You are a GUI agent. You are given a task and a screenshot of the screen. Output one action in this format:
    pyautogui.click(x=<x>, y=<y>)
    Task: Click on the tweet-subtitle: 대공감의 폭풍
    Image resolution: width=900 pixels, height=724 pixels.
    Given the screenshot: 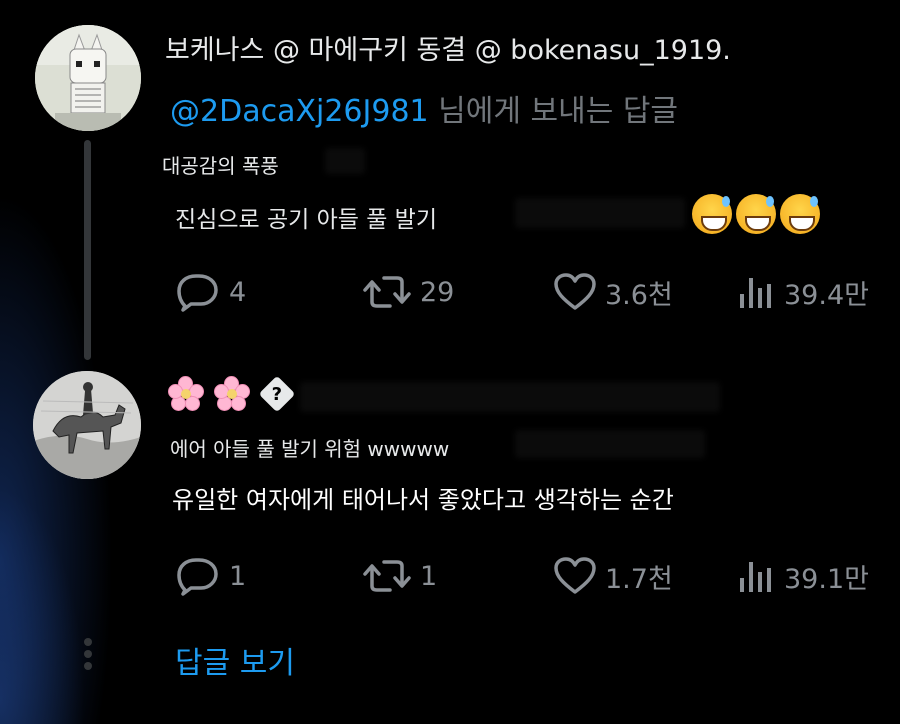 What is the action you would take?
    pyautogui.click(x=220, y=166)
    